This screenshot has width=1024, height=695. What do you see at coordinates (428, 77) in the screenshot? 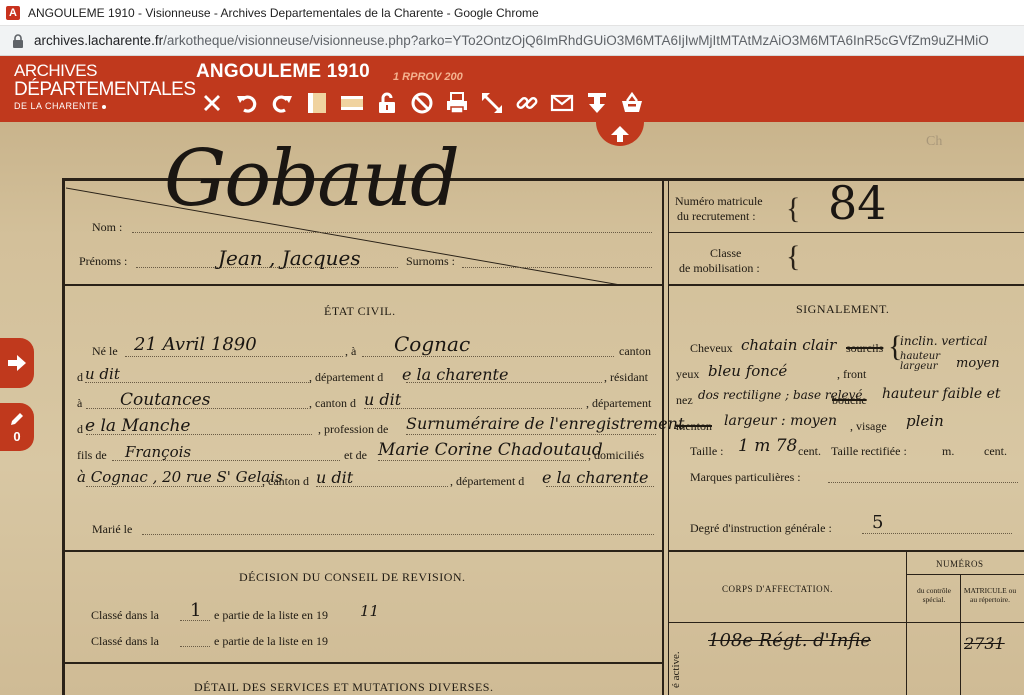
I see `document-cote: 1 RPROV 200` at bounding box center [428, 77].